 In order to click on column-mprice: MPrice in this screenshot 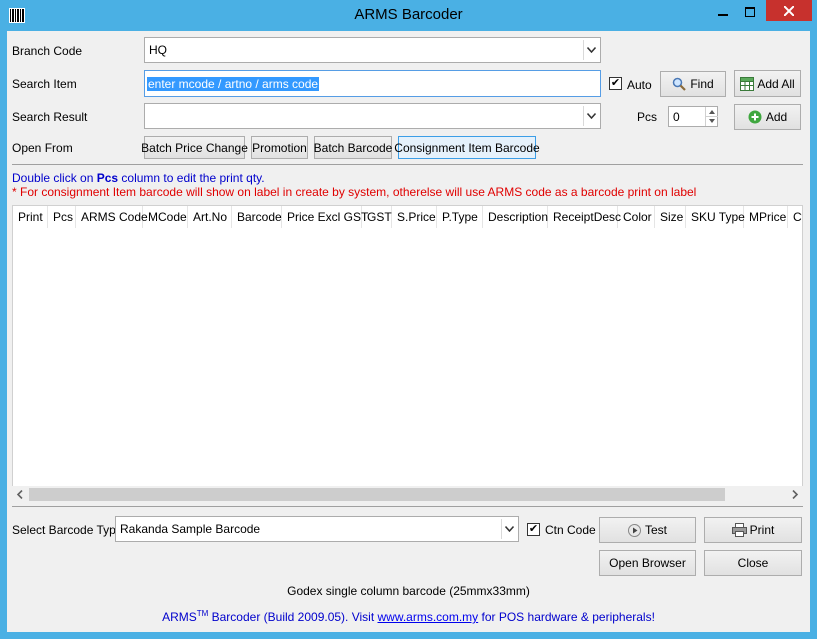, I will do `click(766, 217)`.